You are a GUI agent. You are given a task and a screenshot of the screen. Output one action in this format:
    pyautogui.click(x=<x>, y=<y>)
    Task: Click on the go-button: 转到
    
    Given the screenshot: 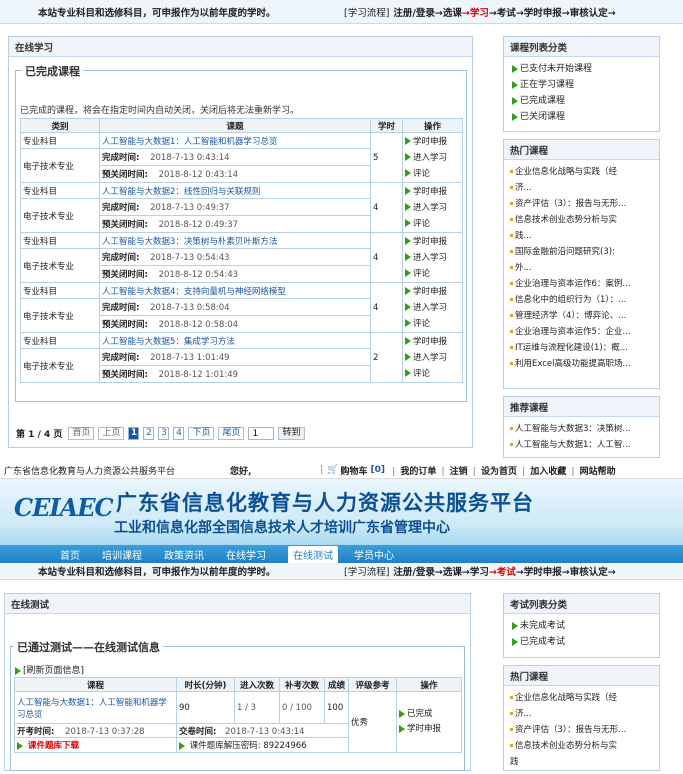 What is the action you would take?
    pyautogui.click(x=291, y=433)
    